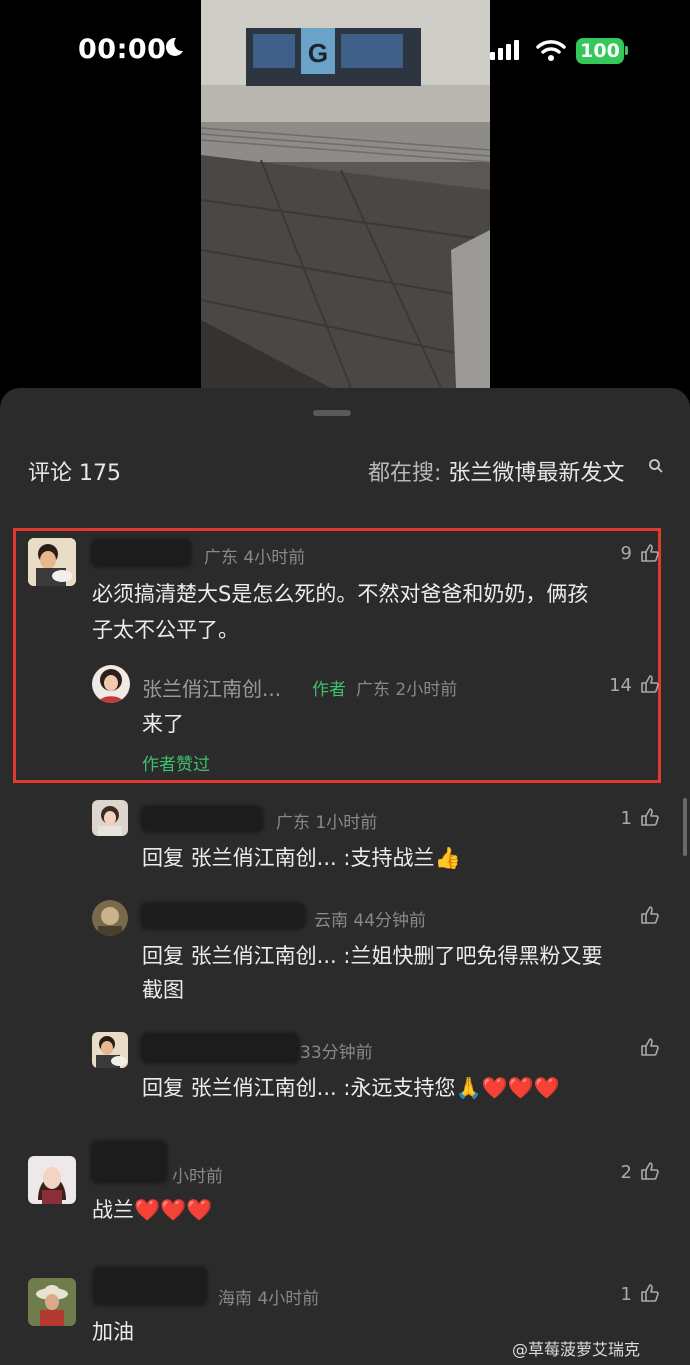 The image size is (690, 1365). Describe the element at coordinates (600, 51) in the screenshot. I see `battery-indicator: 100` at that location.